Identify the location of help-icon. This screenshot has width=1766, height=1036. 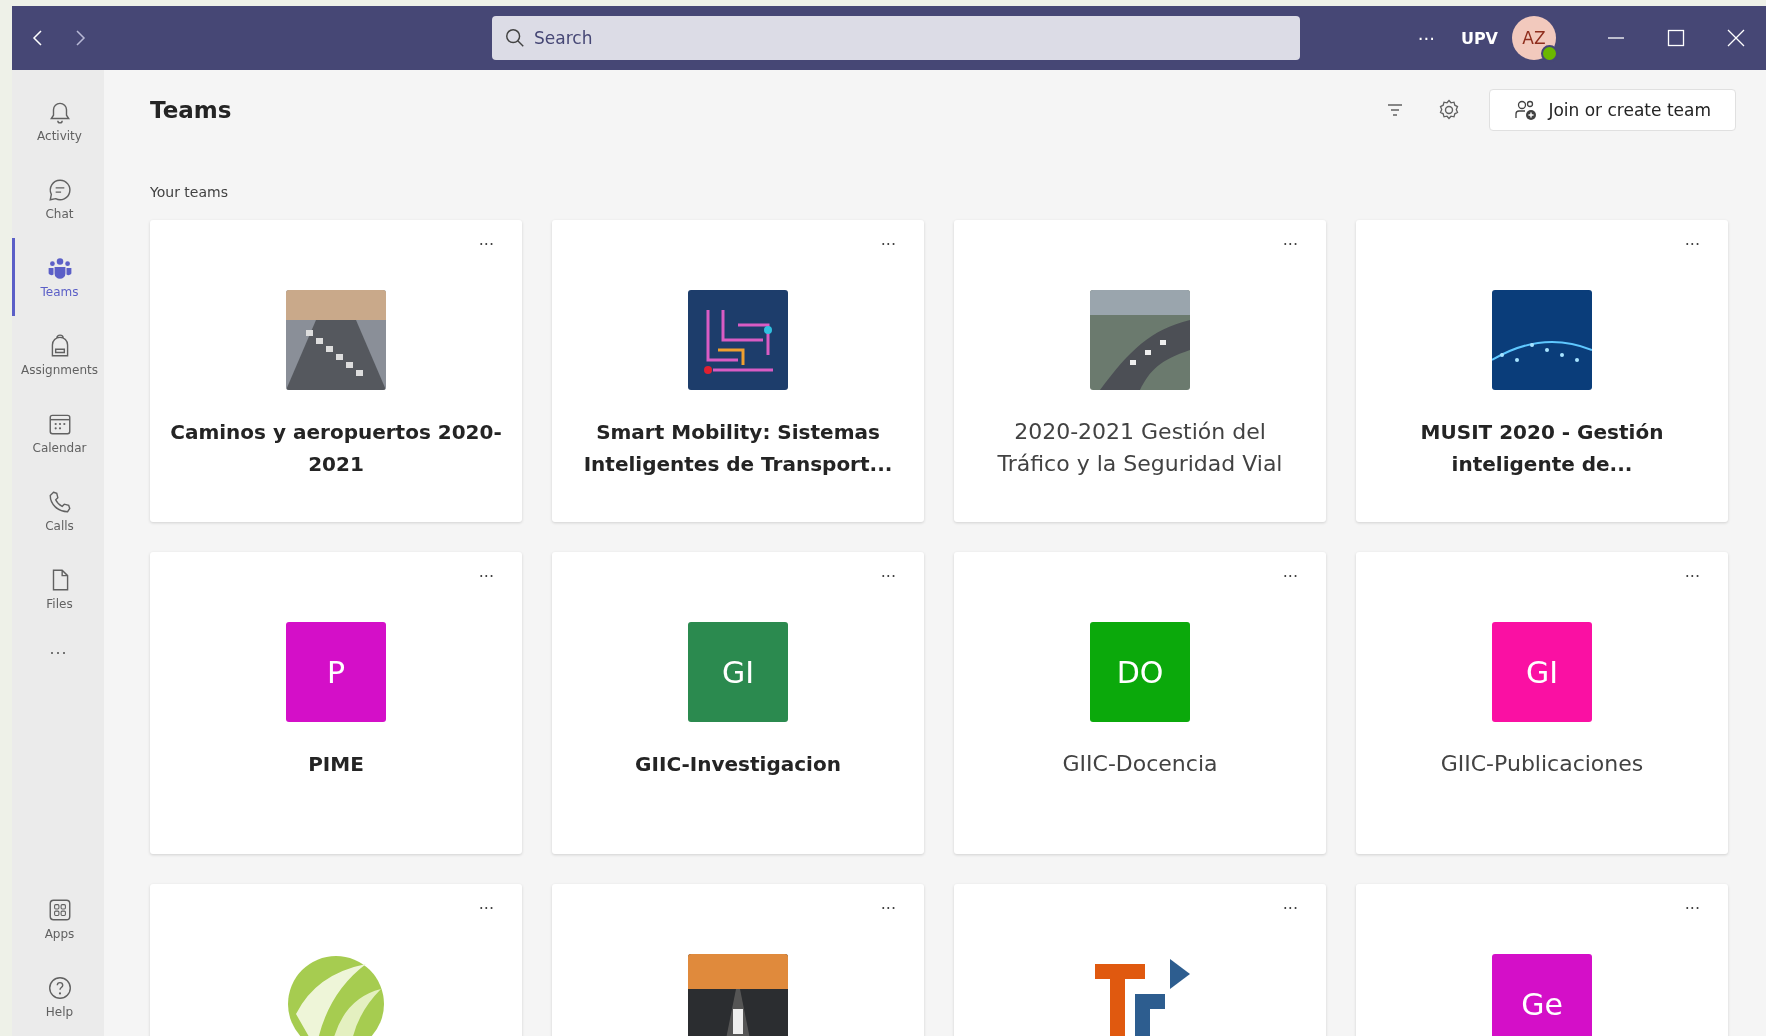
(59, 988).